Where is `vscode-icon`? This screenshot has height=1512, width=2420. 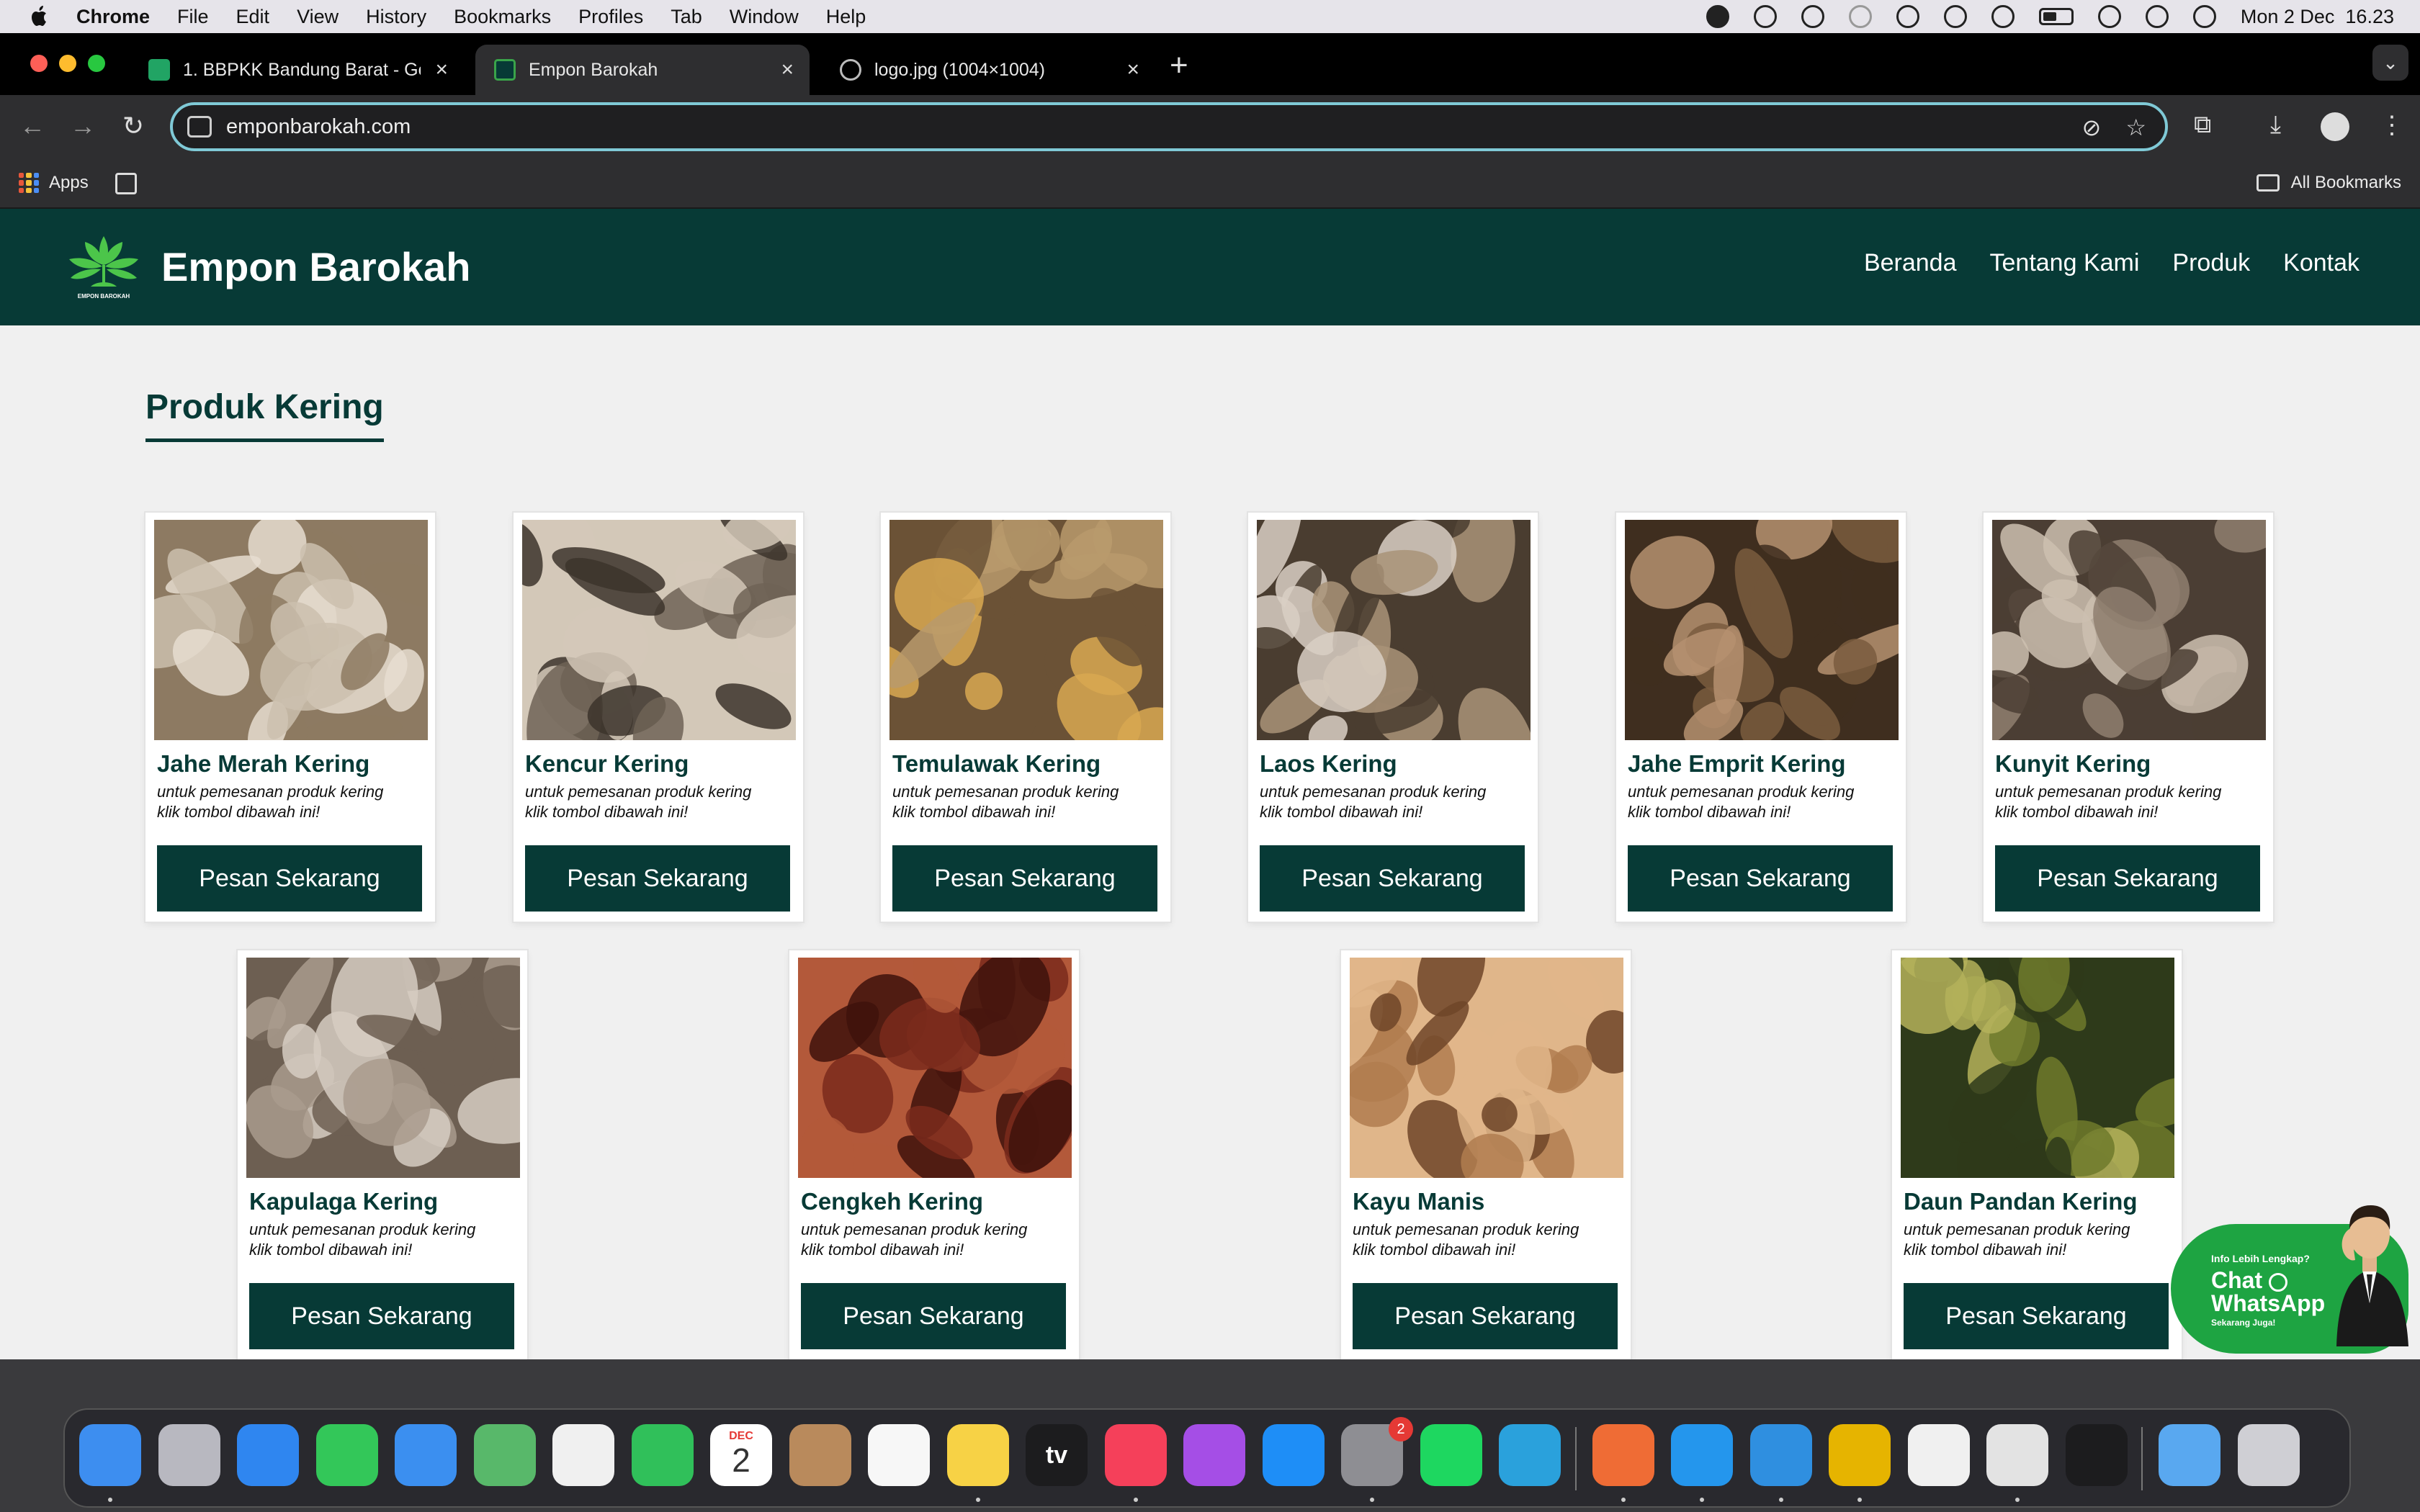 vscode-icon is located at coordinates (1781, 1455).